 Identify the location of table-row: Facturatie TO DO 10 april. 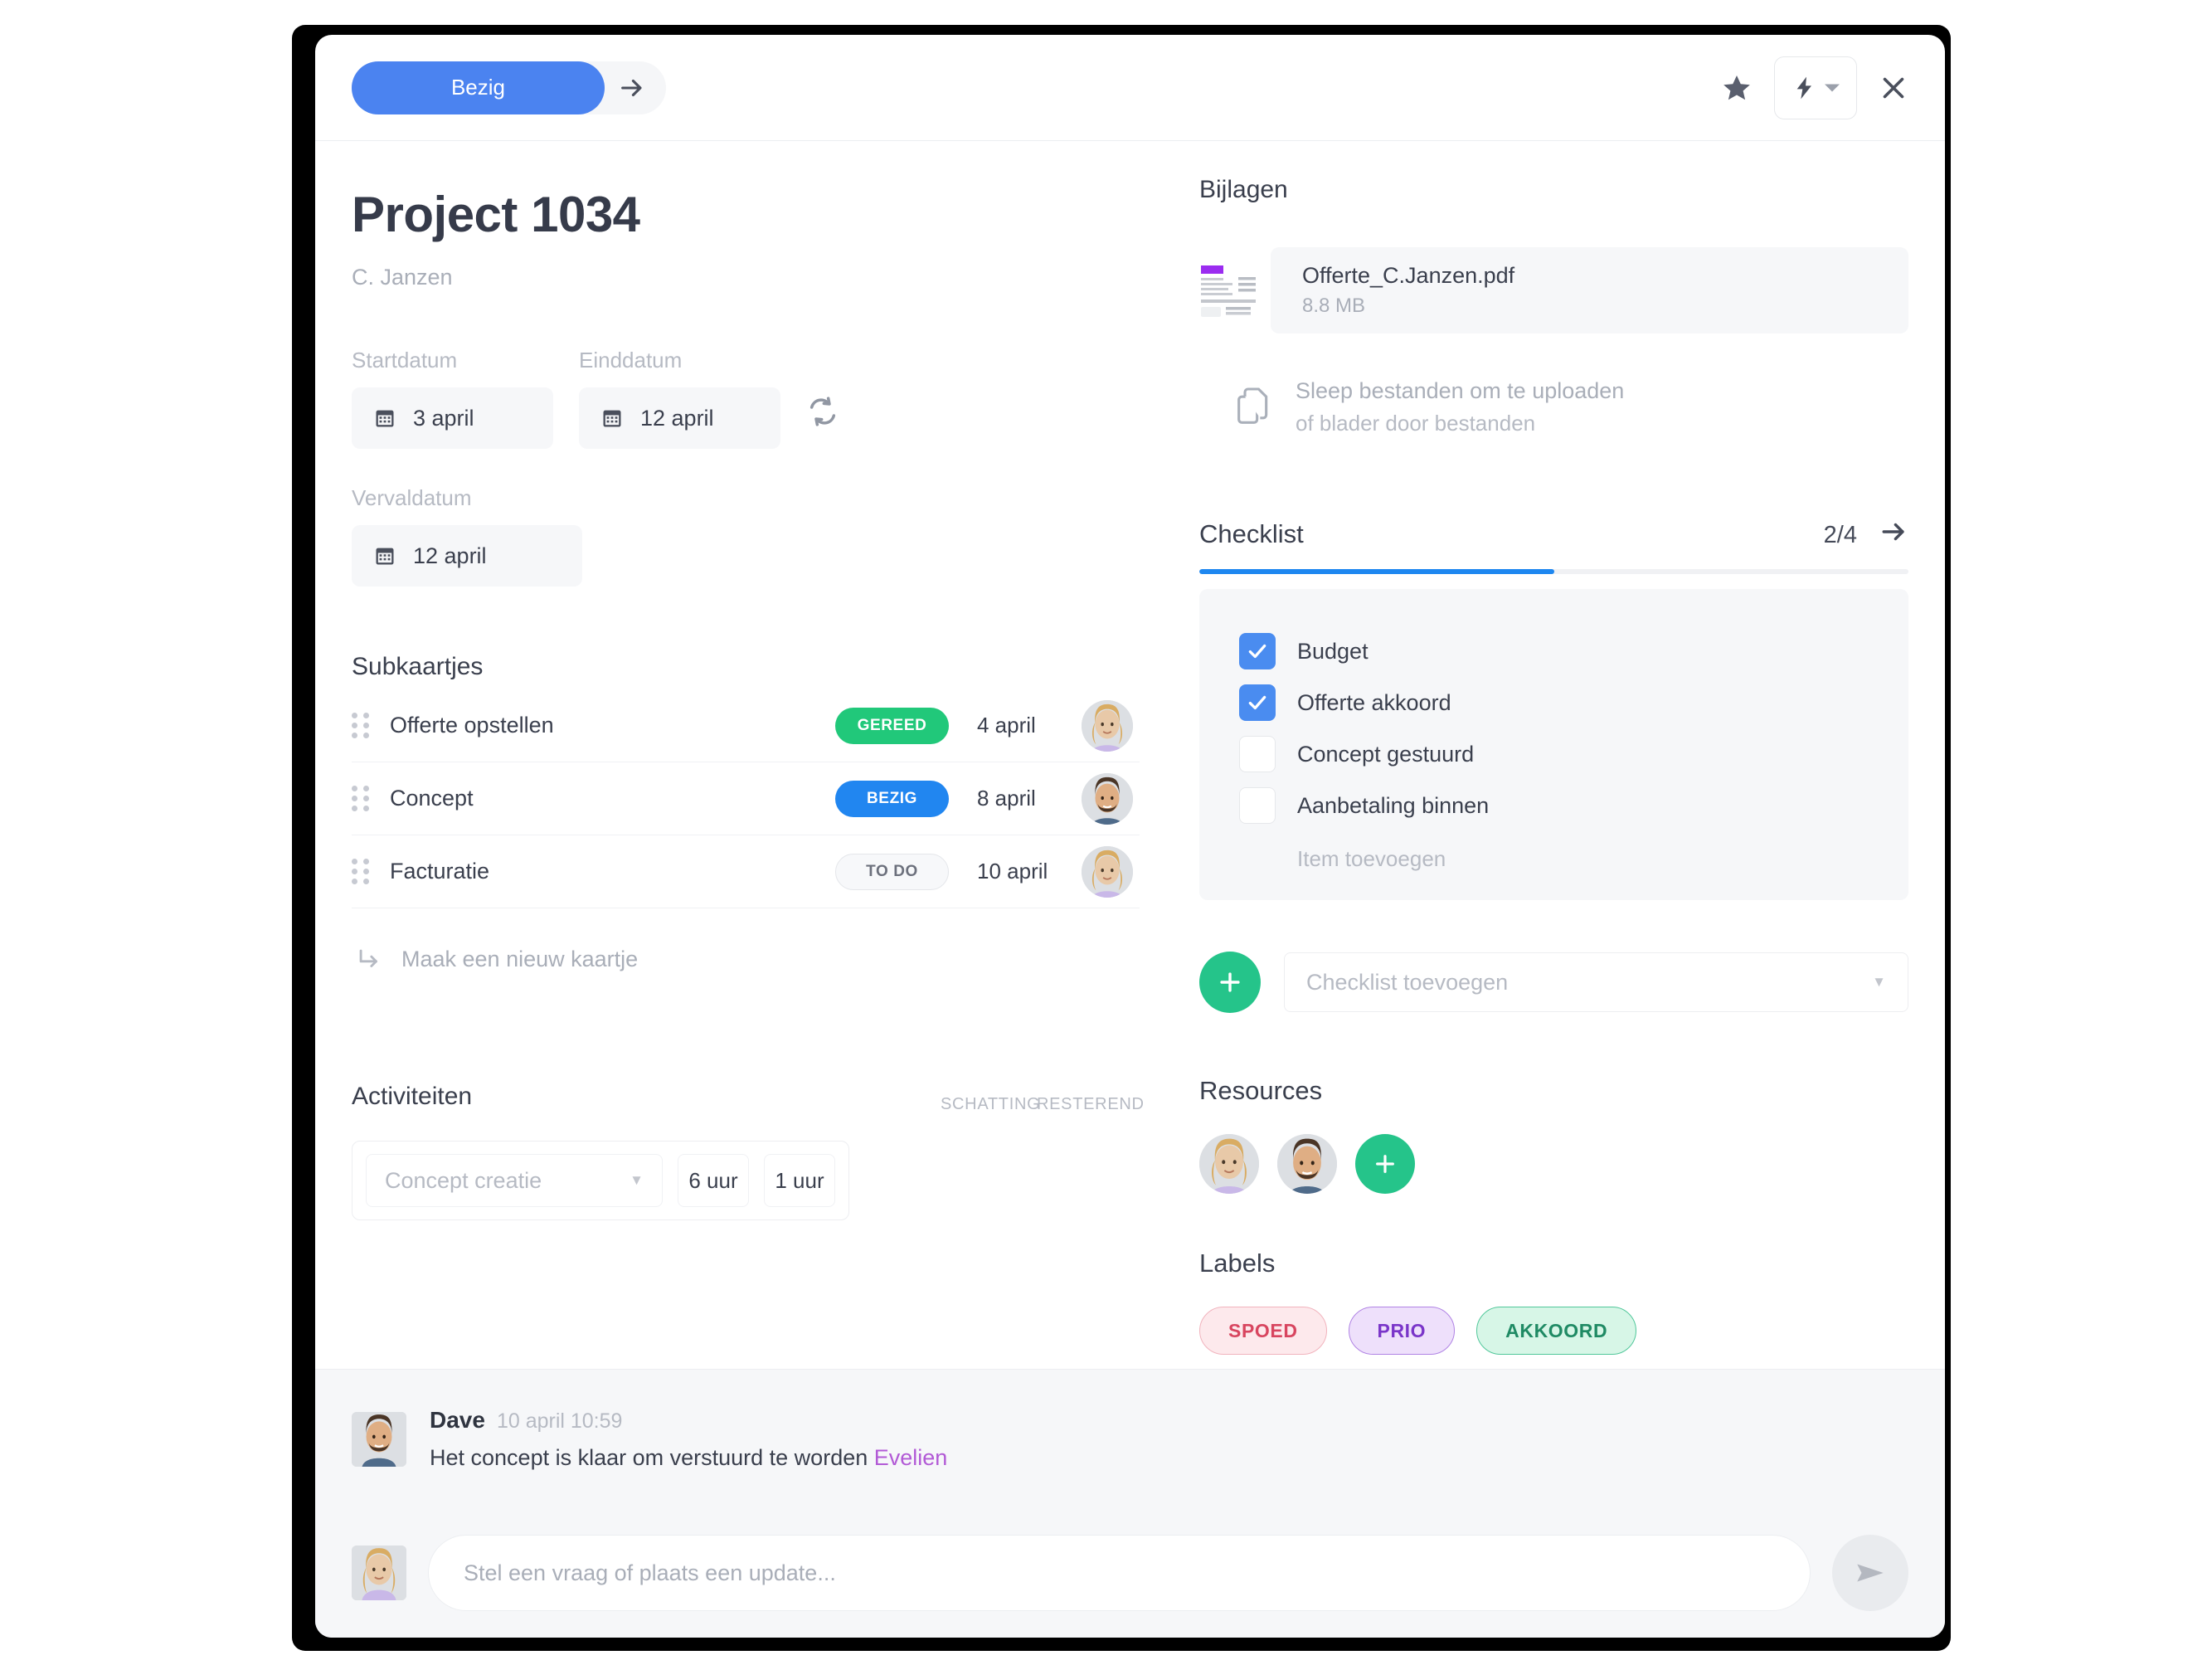
(746, 871).